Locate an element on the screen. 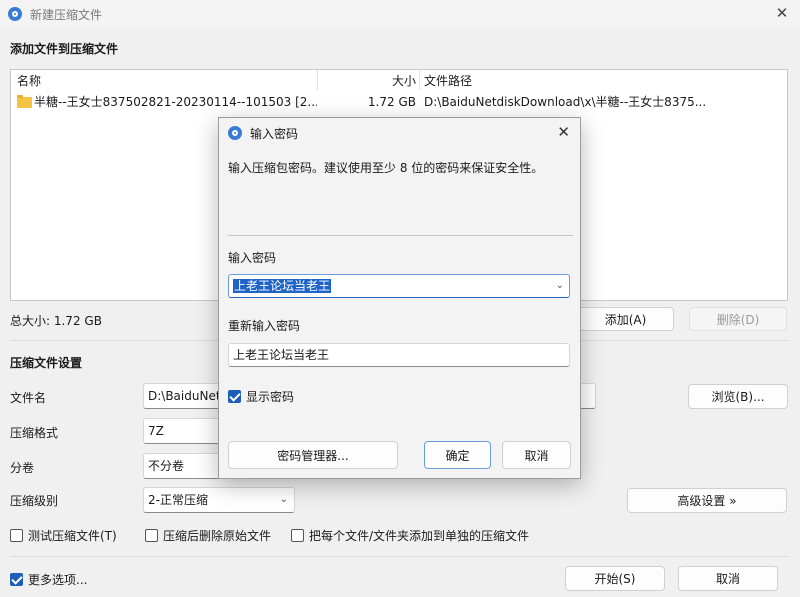 This screenshot has width=800, height=597. add-button: 添加(A) is located at coordinates (625, 319).